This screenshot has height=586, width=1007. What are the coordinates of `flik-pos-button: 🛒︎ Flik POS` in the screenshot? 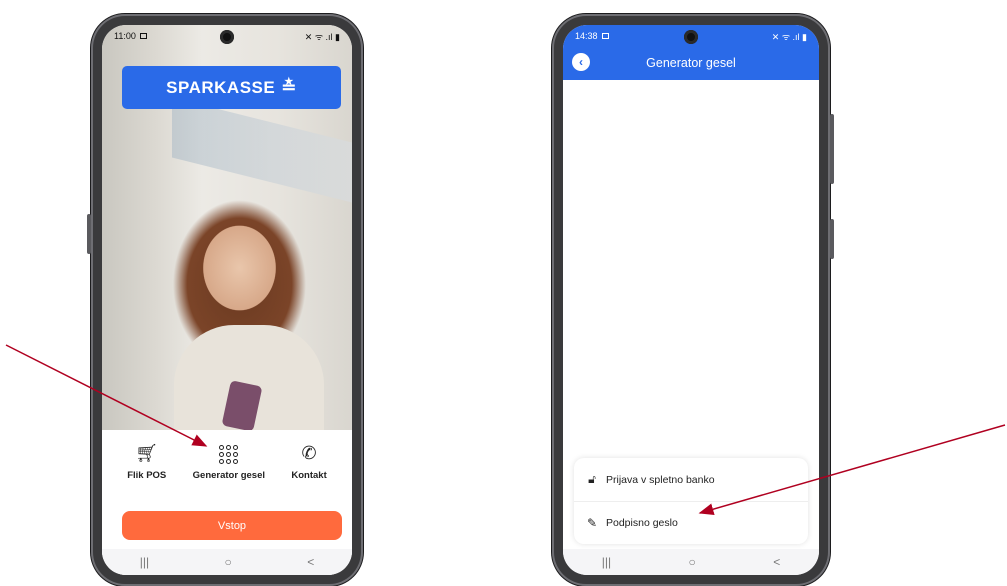 It's located at (146, 461).